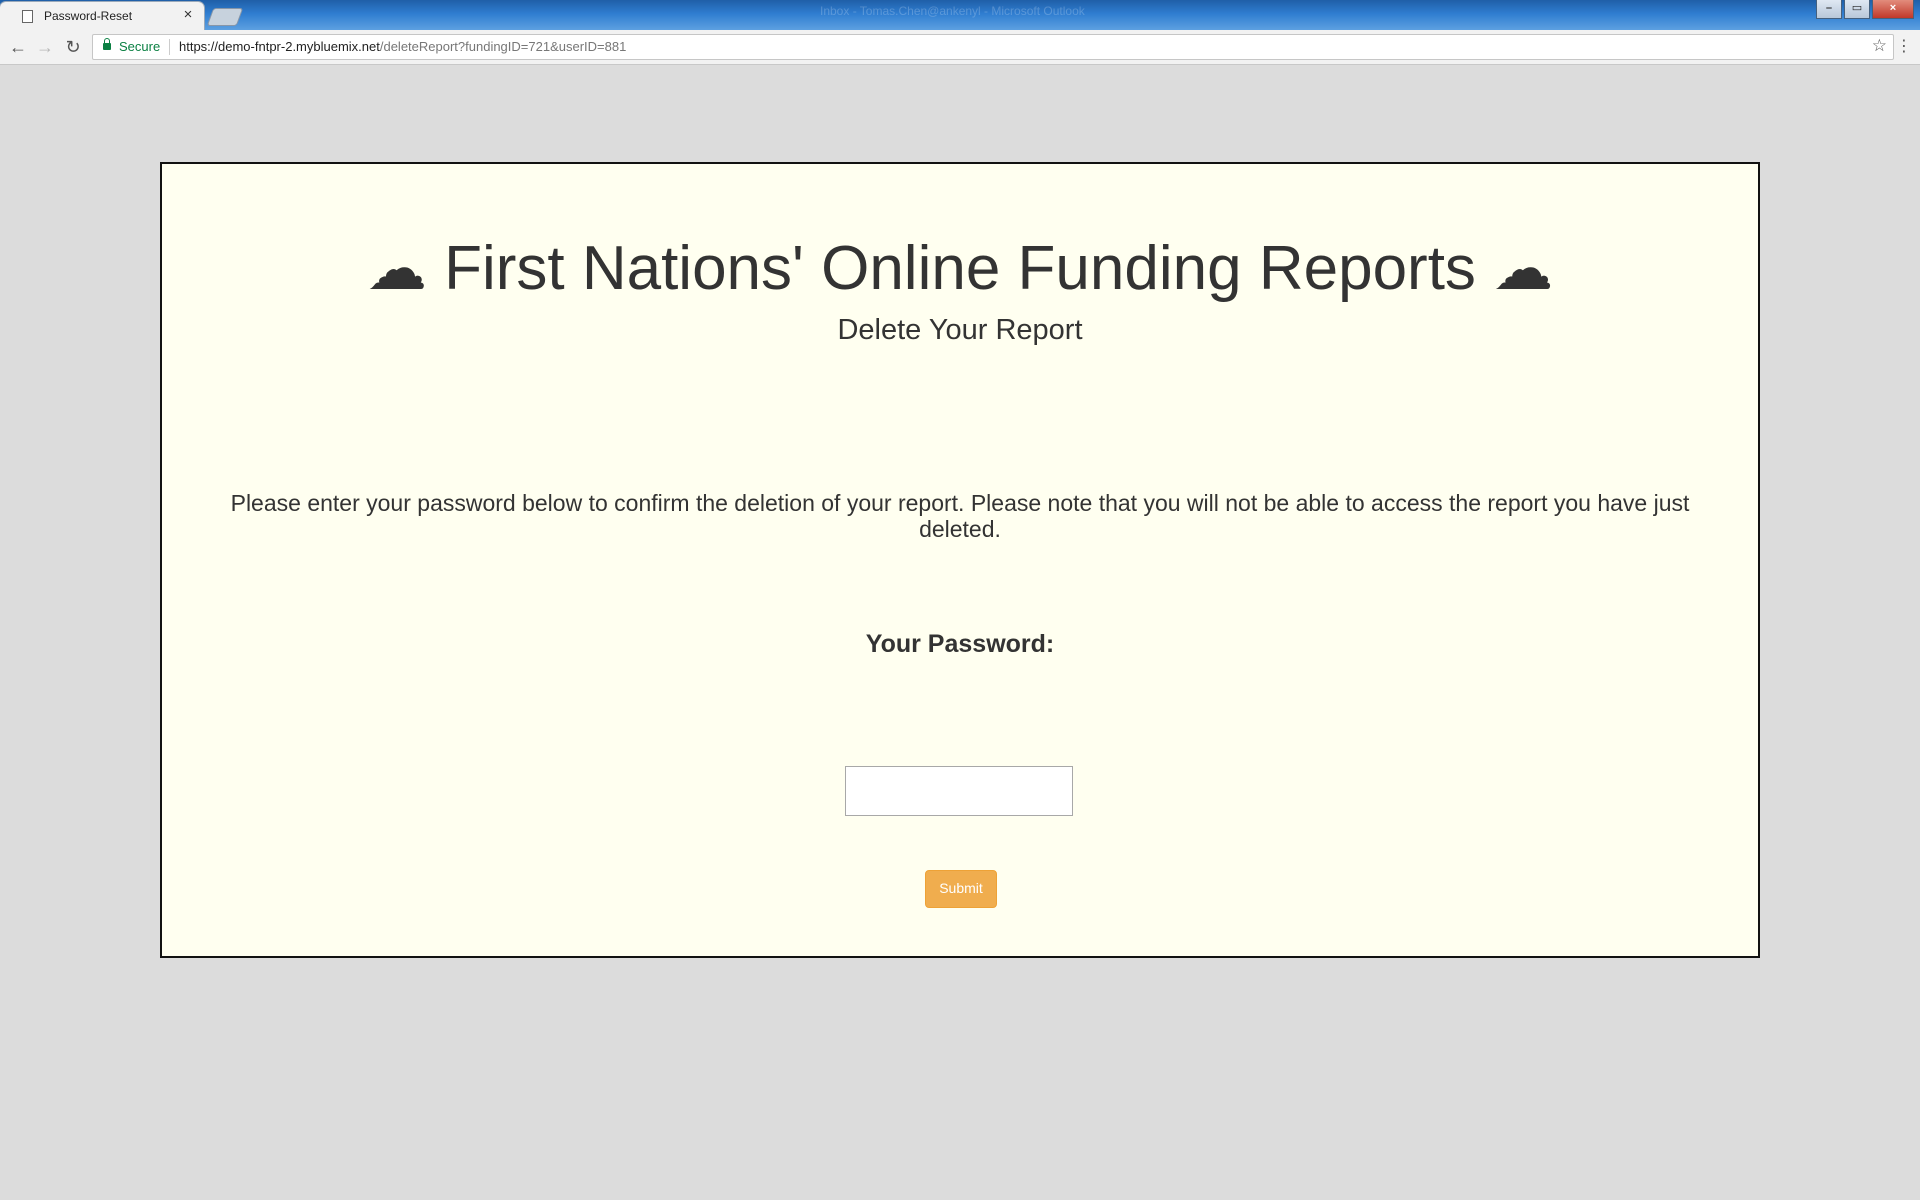 Image resolution: width=1920 pixels, height=1200 pixels. Describe the element at coordinates (140, 46) in the screenshot. I see `secure-label: Secure` at that location.